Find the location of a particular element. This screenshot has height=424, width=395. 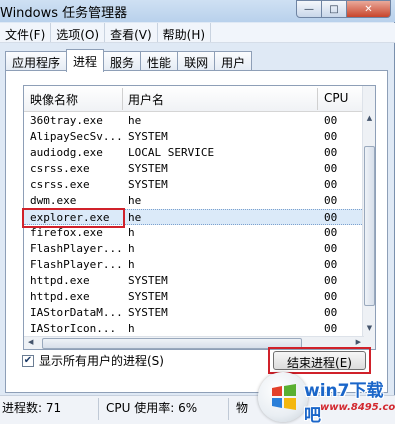

horizontal-scroll-thumb is located at coordinates (172, 343).